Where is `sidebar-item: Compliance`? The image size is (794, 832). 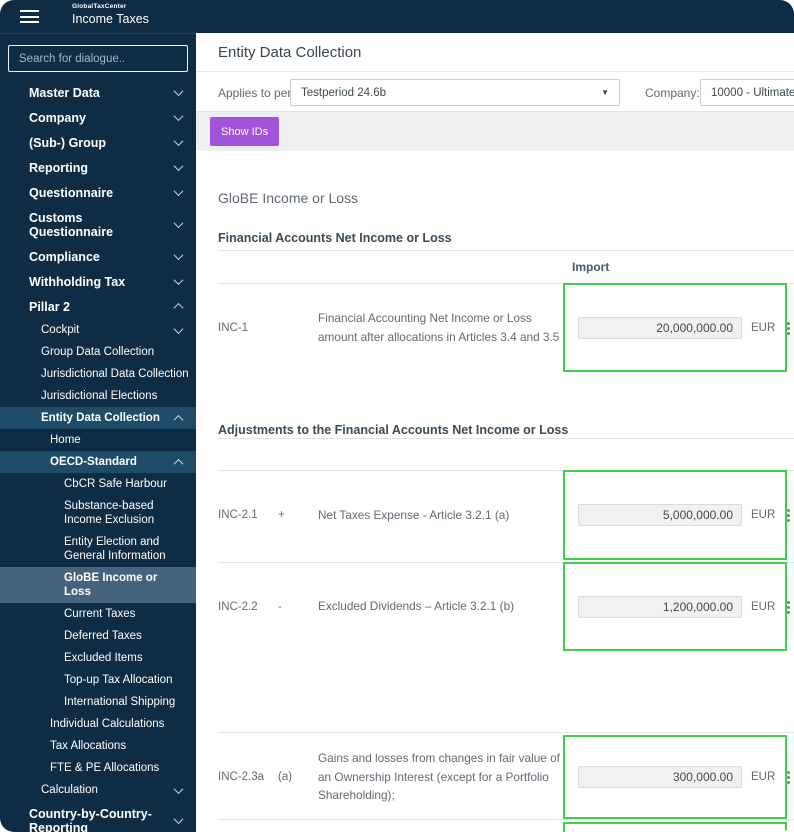 sidebar-item: Compliance is located at coordinates (98, 256).